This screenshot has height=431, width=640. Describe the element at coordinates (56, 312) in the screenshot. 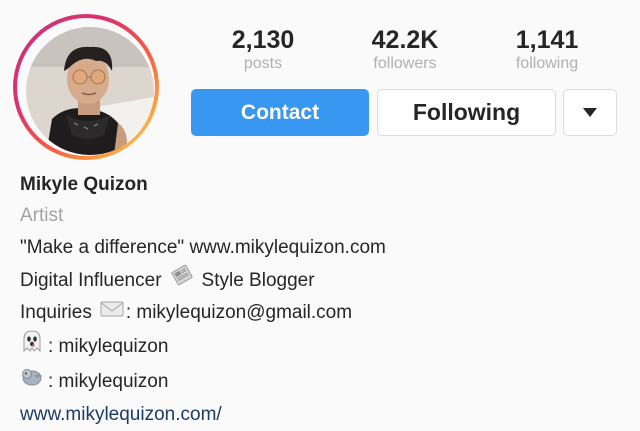

I see `inquiries-label: Inquiries` at that location.